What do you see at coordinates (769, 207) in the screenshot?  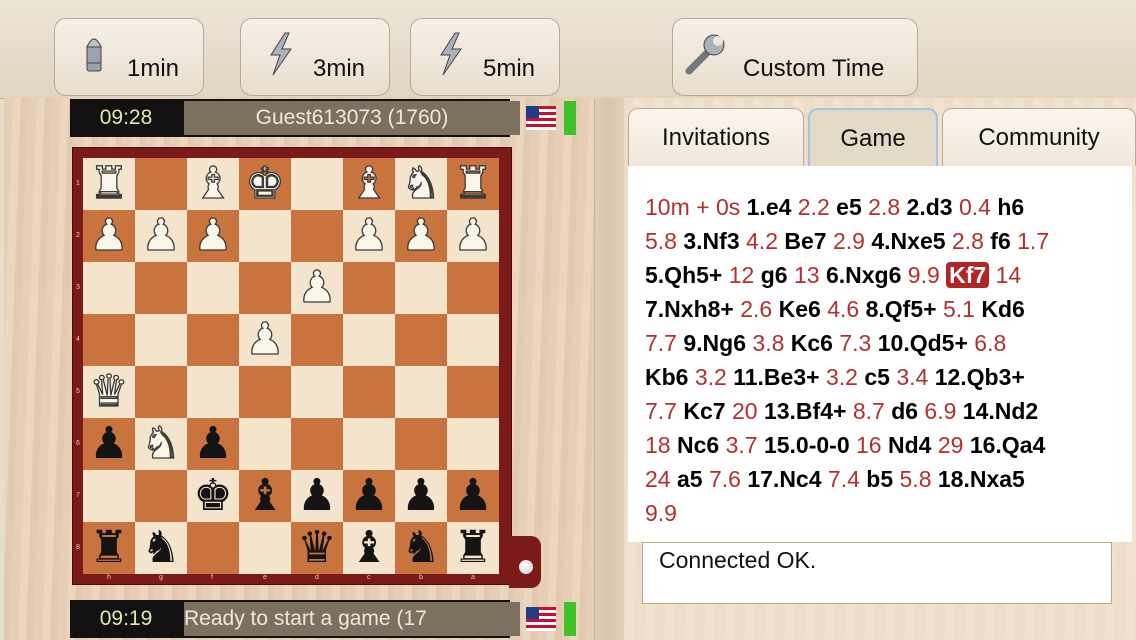 I see `move: 1.e4` at bounding box center [769, 207].